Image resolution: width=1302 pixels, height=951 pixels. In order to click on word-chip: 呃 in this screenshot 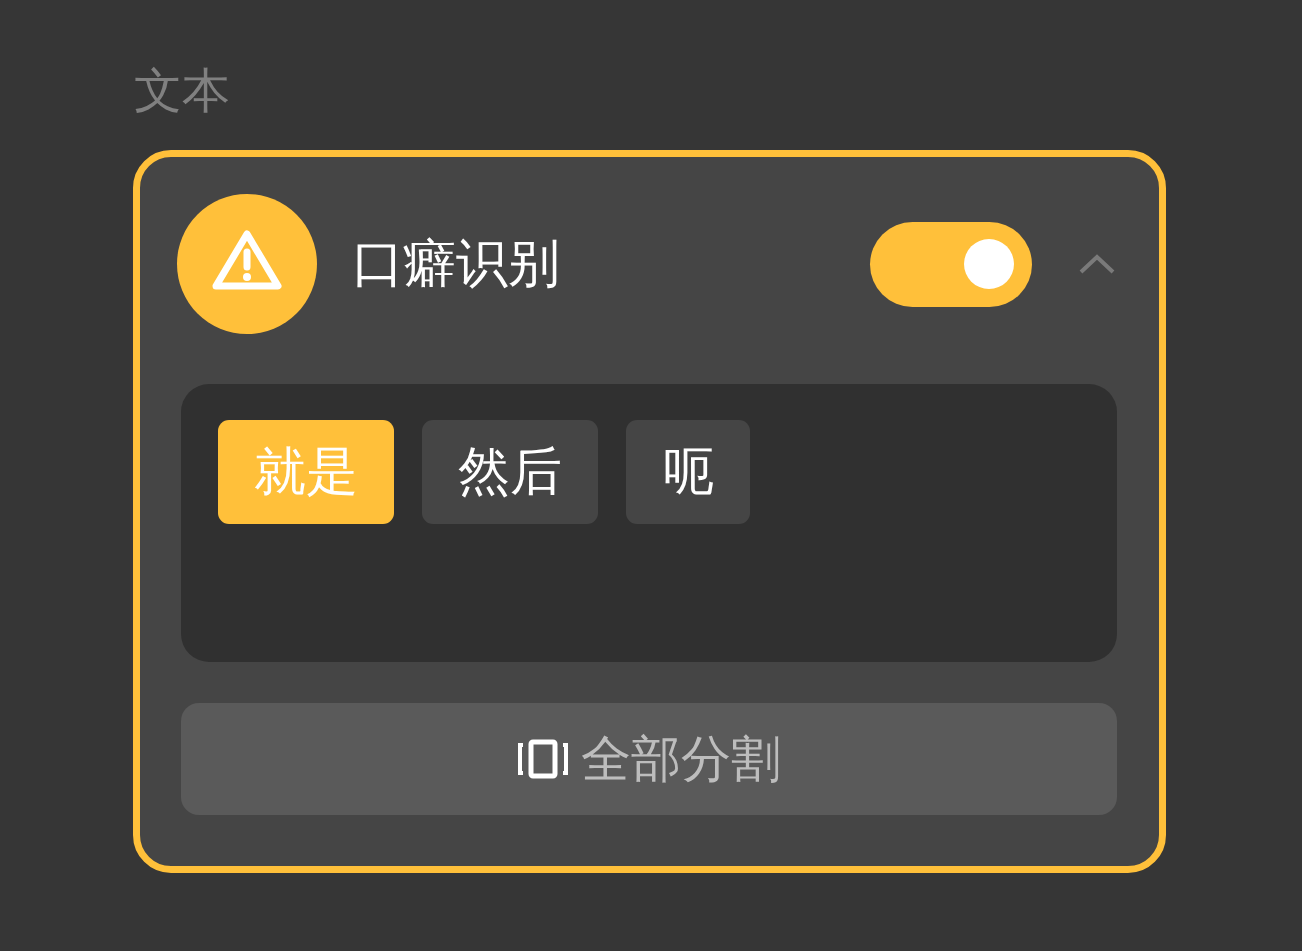, I will do `click(688, 472)`.